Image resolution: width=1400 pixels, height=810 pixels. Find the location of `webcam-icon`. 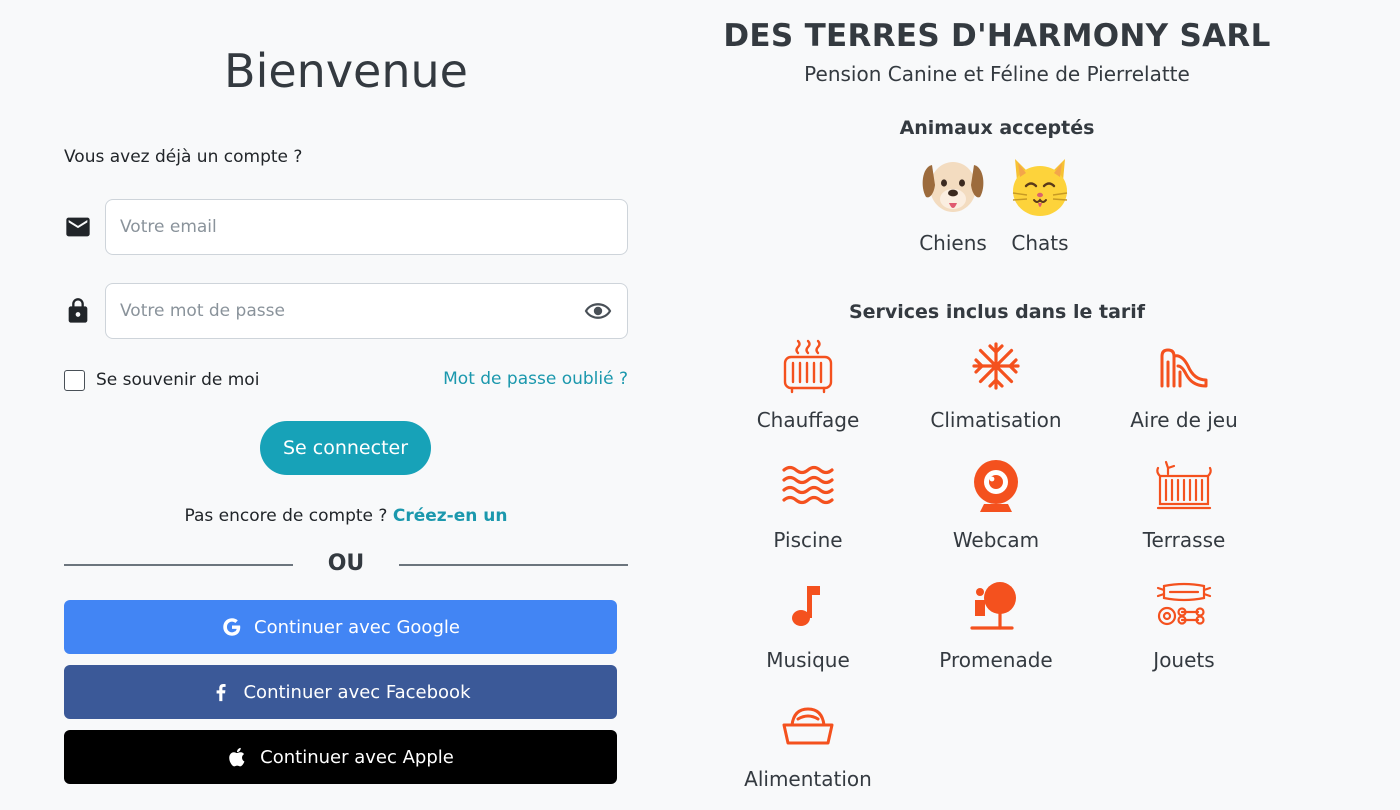

webcam-icon is located at coordinates (996, 486).